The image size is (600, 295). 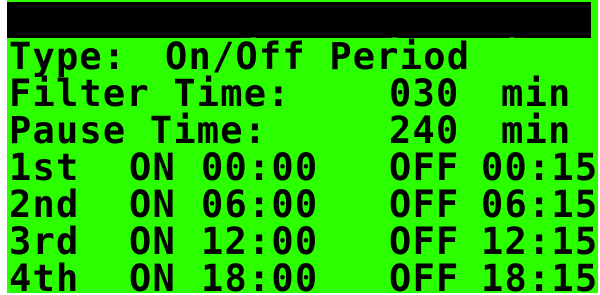 What do you see at coordinates (44, 204) in the screenshot?
I see `schedule-ordinal: 2nd` at bounding box center [44, 204].